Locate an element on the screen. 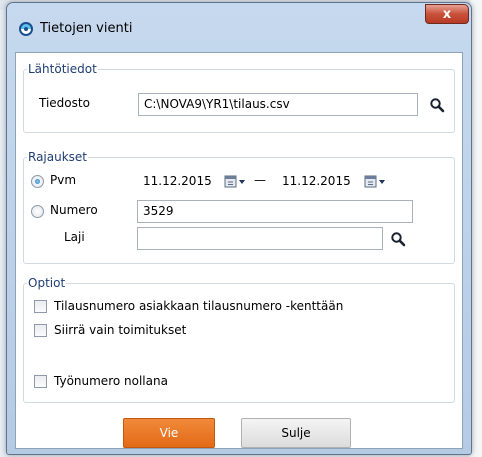  order-number-checkbox is located at coordinates (40, 306).